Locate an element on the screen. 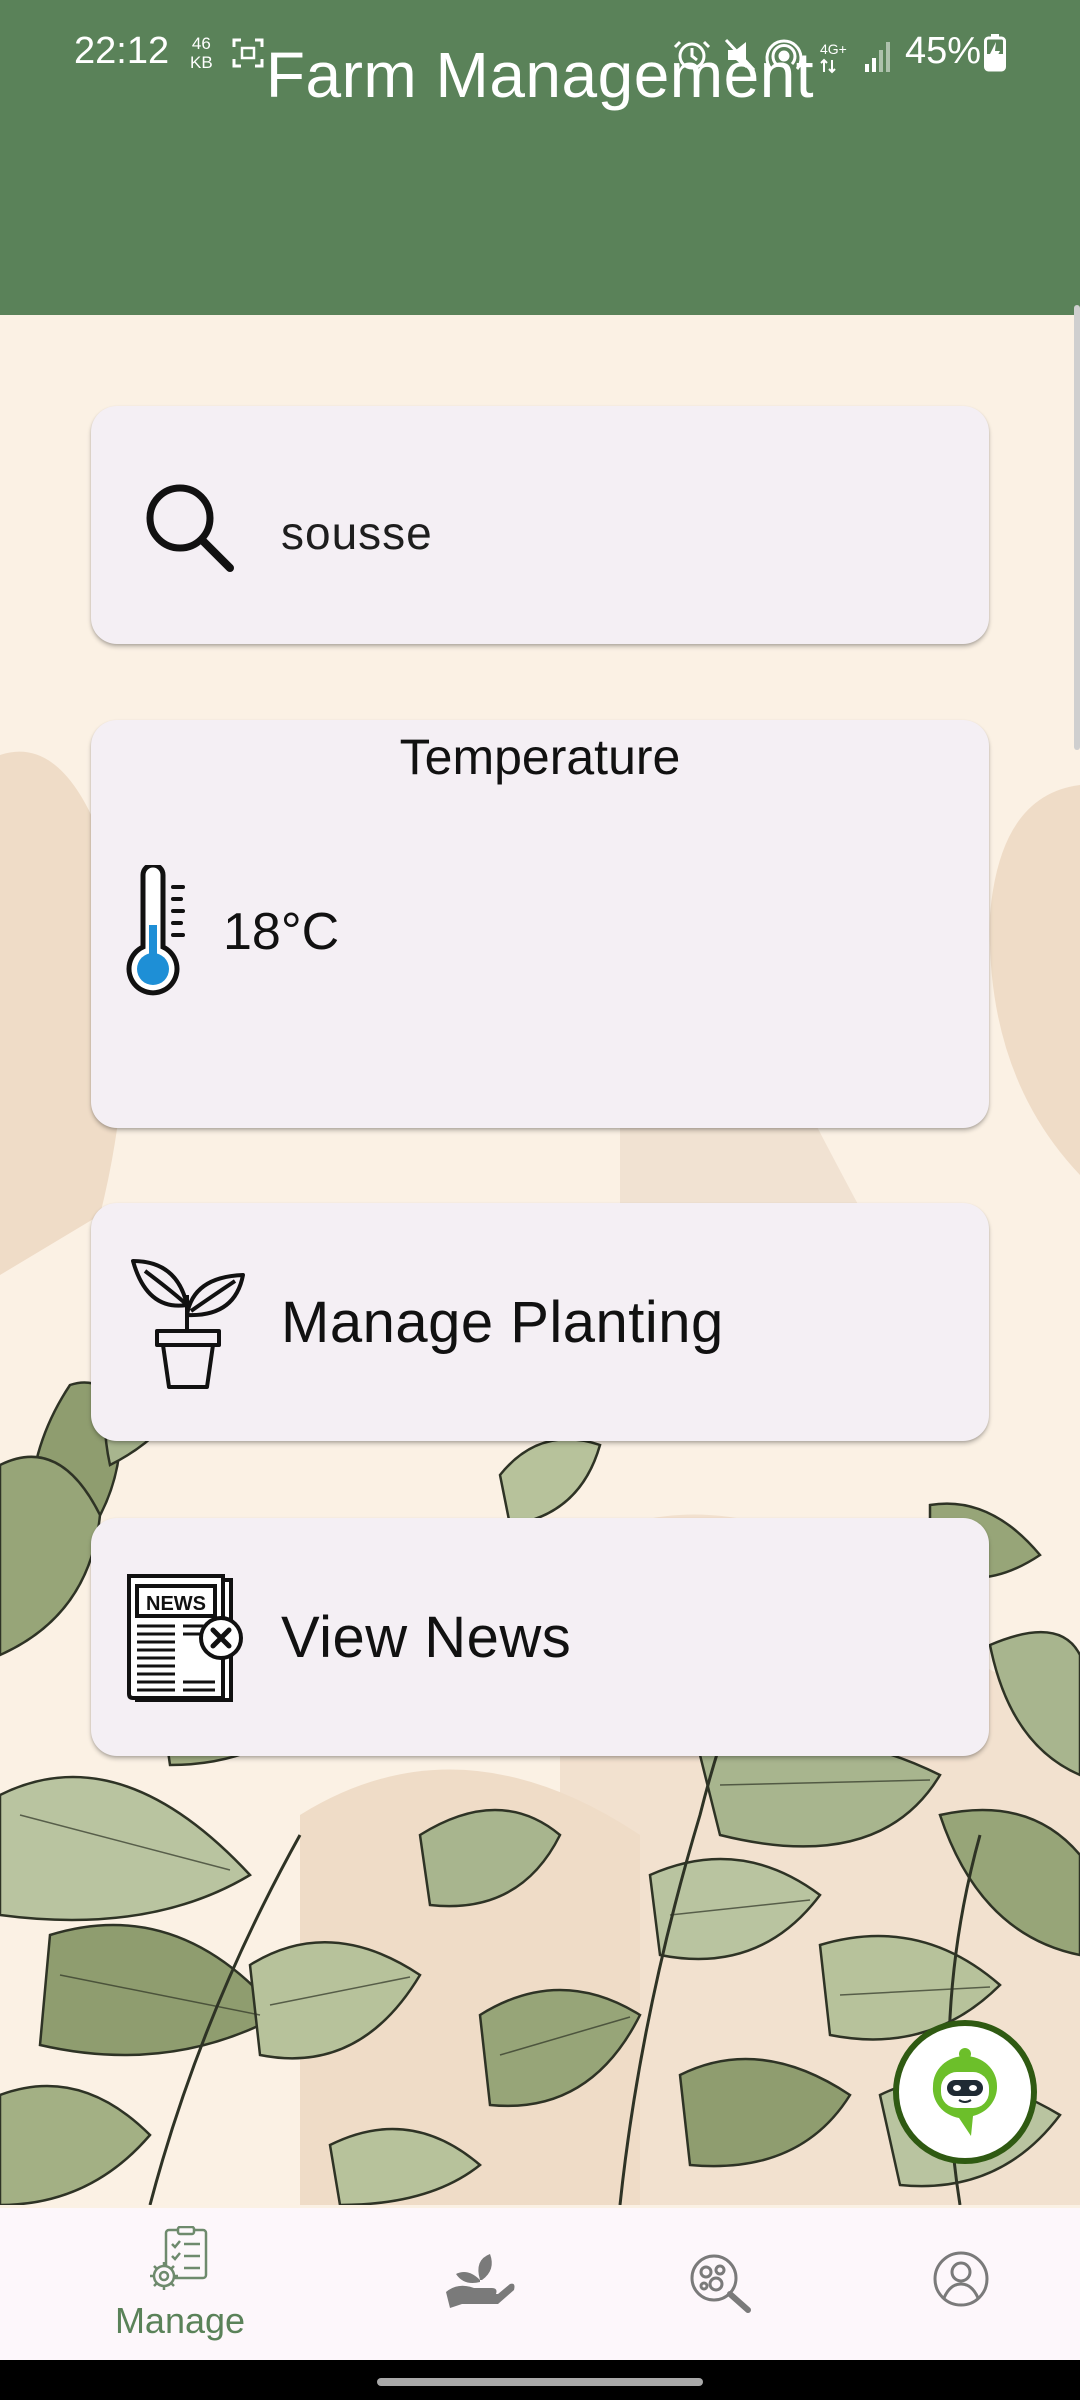 This screenshot has height=2400, width=1080. status-bar: 22:12 46 KB 4G+ 45% is located at coordinates (540, 50).